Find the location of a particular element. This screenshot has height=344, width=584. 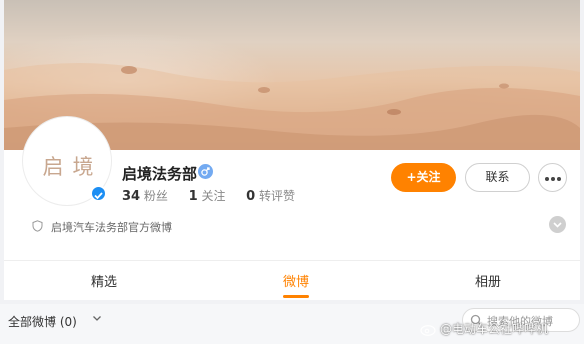

profile-description: 启境汽车法务部官方微博 is located at coordinates (111, 227).